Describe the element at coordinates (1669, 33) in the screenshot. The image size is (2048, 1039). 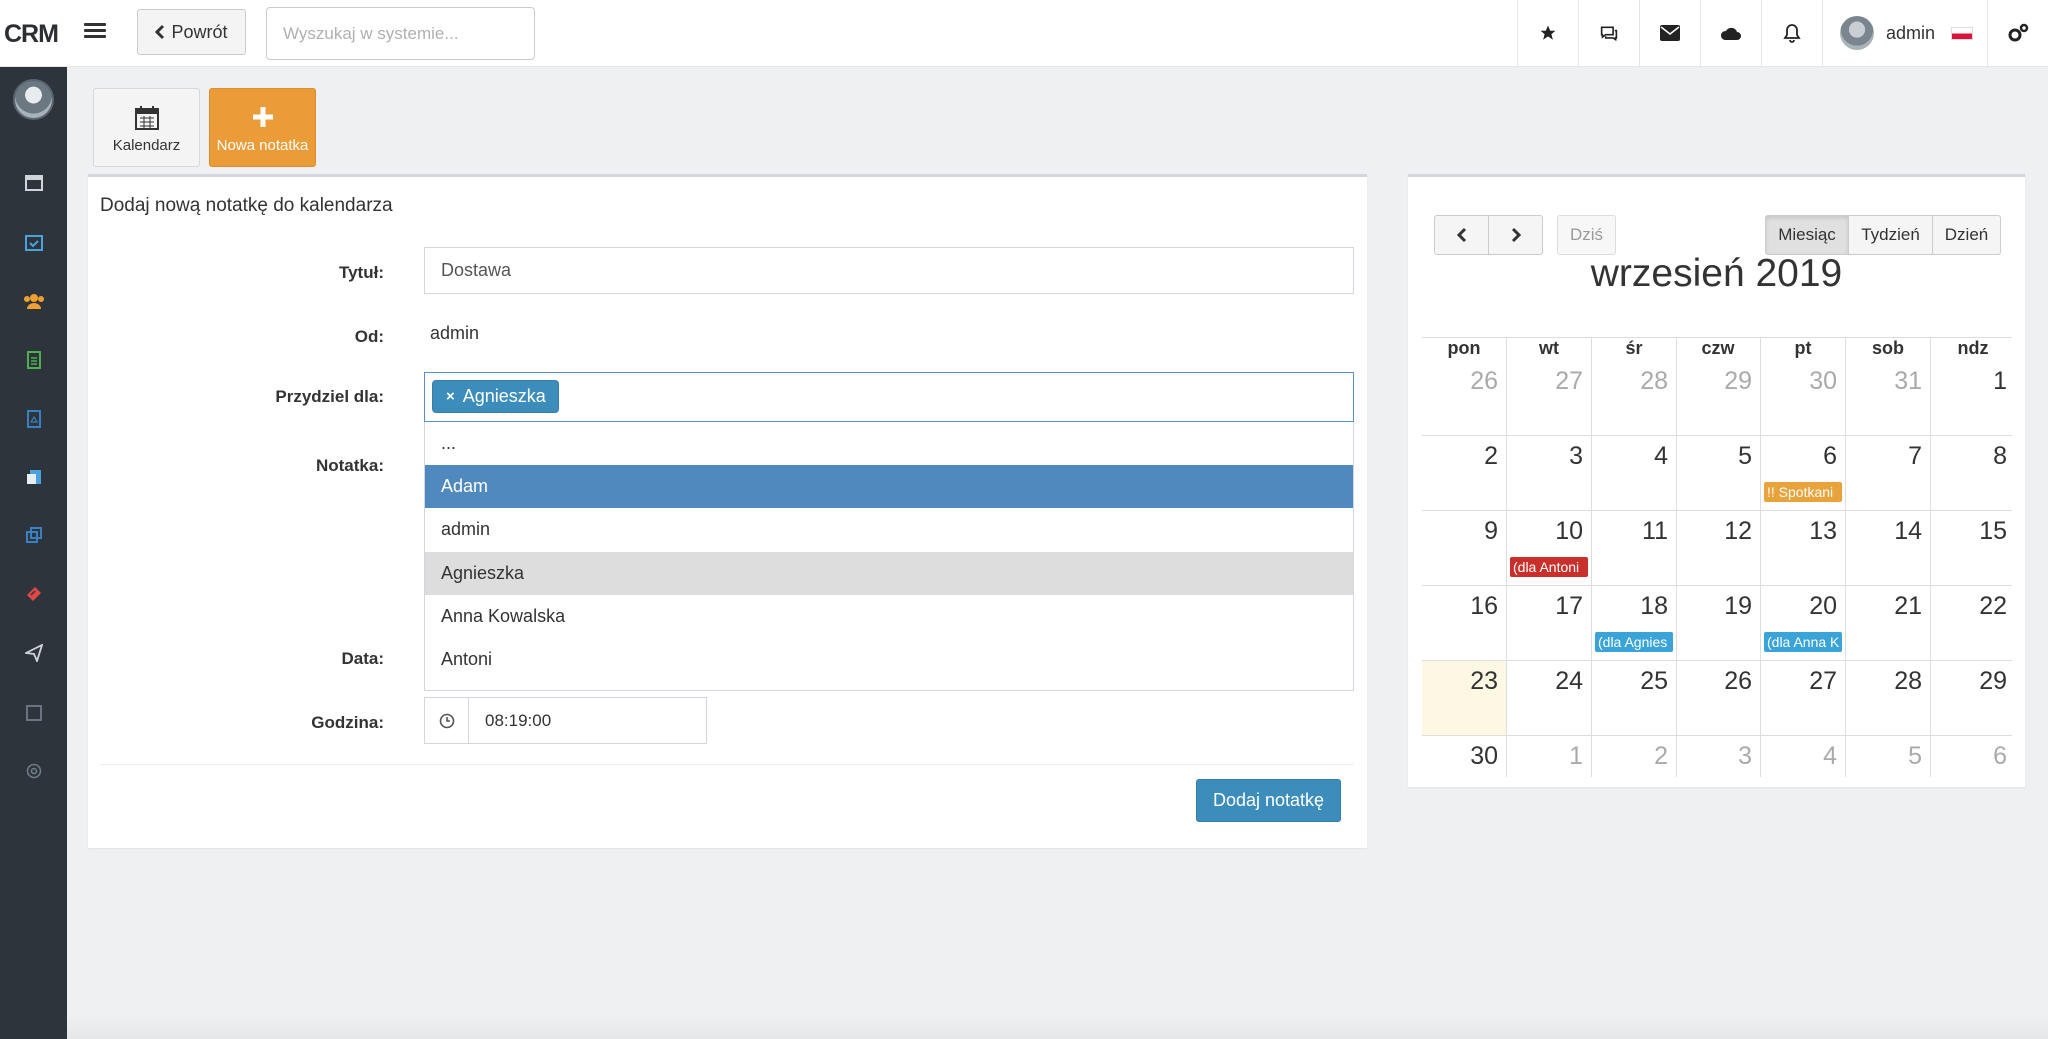
I see `mail-button` at that location.